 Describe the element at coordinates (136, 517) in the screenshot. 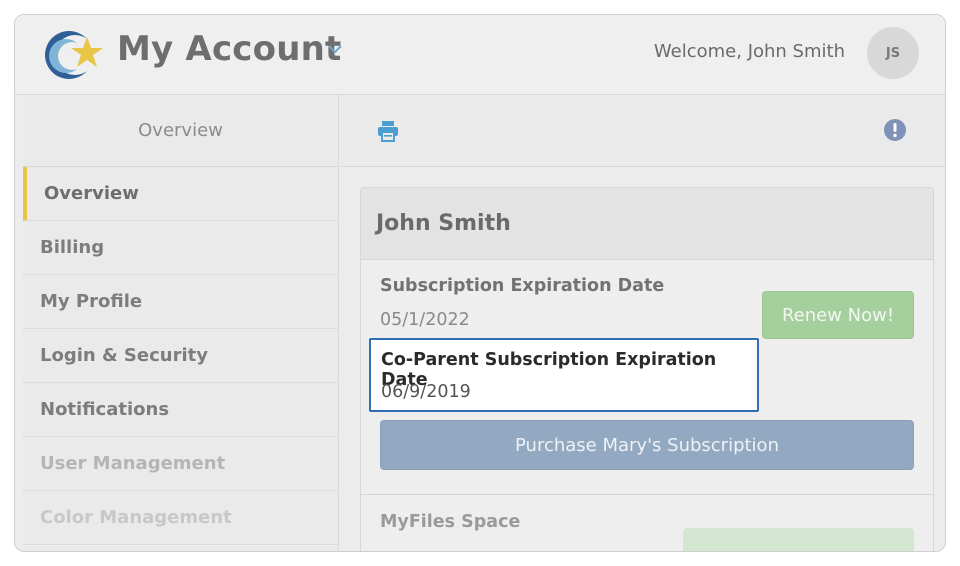

I see `sidebar-item-label: Color Management` at that location.